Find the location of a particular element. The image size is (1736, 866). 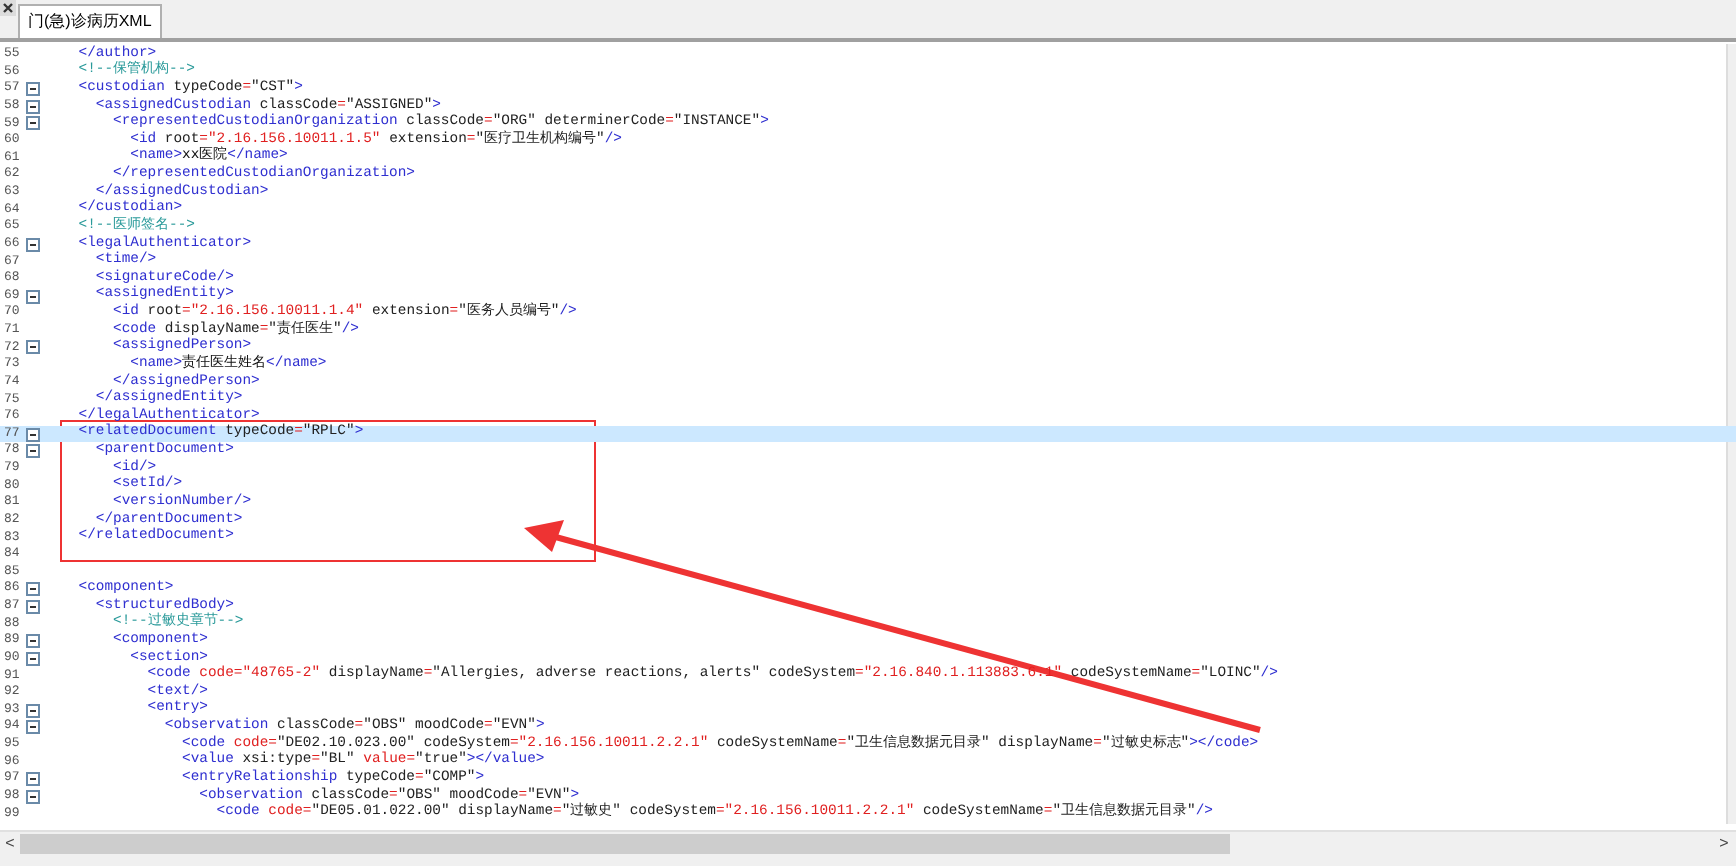

scroll-right-button: > is located at coordinates (1724, 843).